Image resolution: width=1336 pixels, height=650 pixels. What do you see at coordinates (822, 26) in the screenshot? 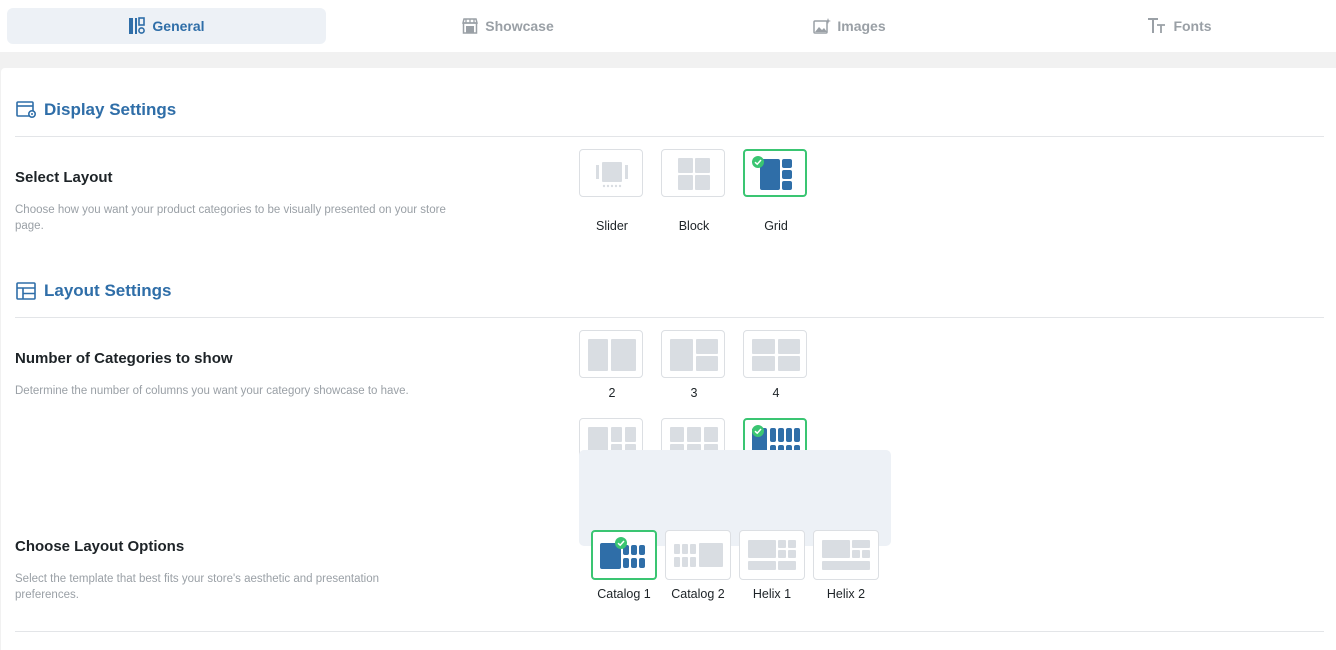
I see `image-sparkle-icon` at bounding box center [822, 26].